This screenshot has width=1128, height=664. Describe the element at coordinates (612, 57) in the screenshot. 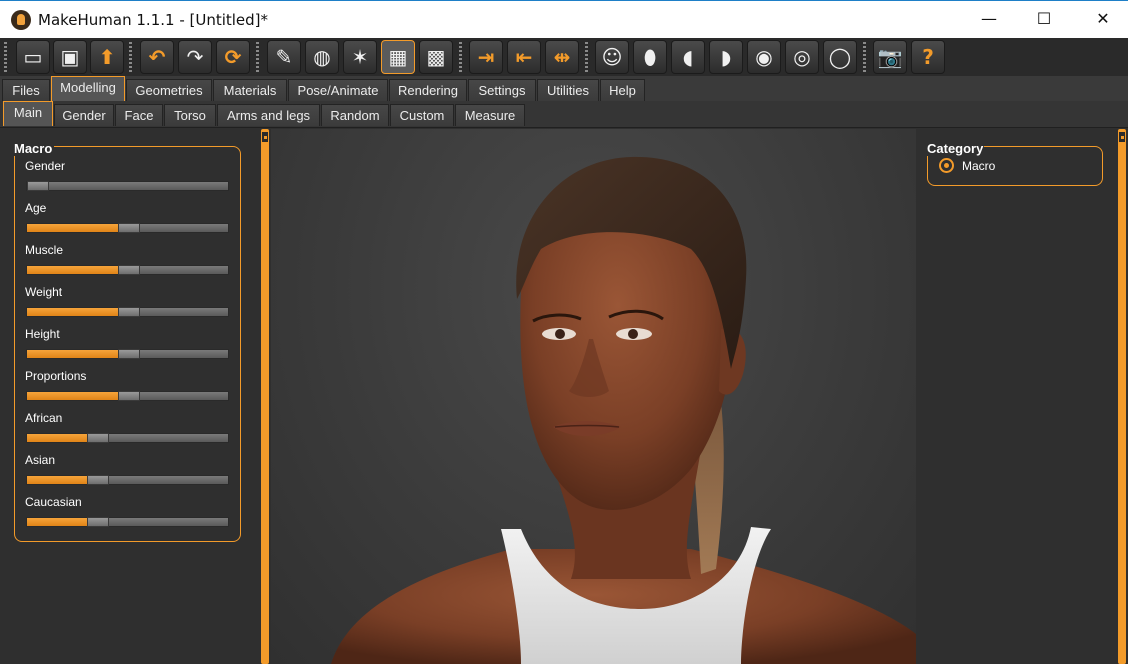

I see `face-view-button: ☺` at that location.